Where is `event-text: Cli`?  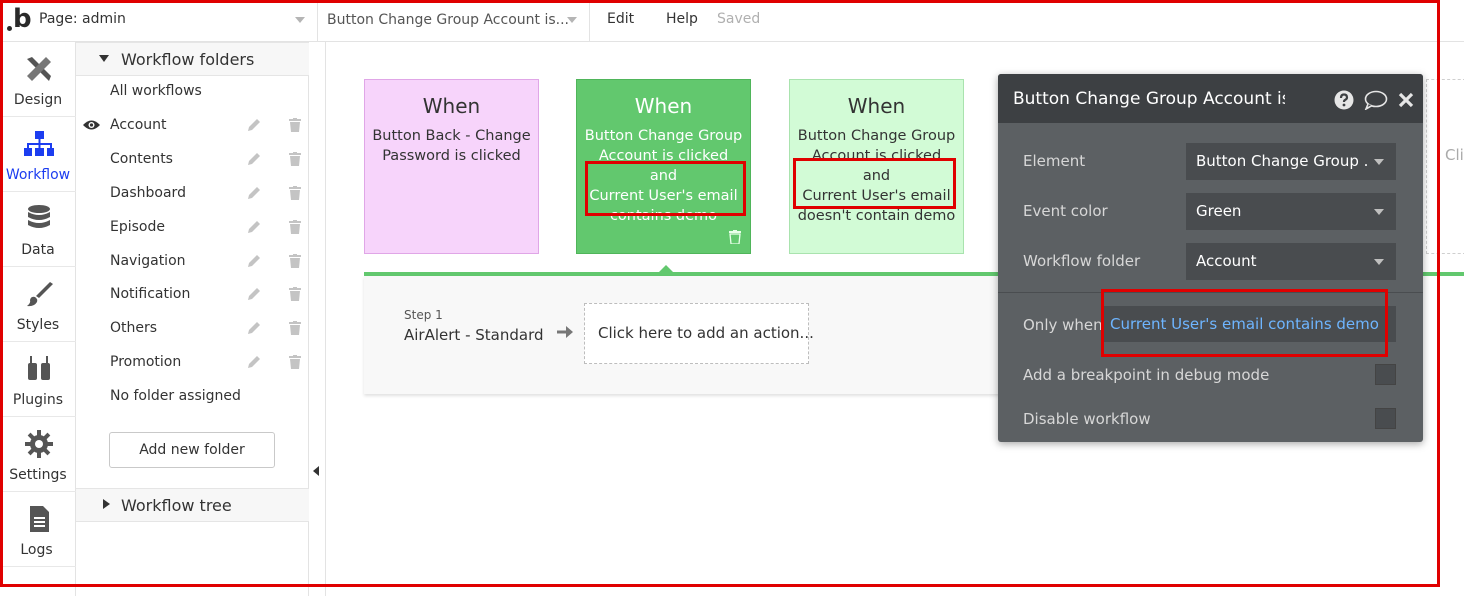 event-text: Cli is located at coordinates (1454, 155).